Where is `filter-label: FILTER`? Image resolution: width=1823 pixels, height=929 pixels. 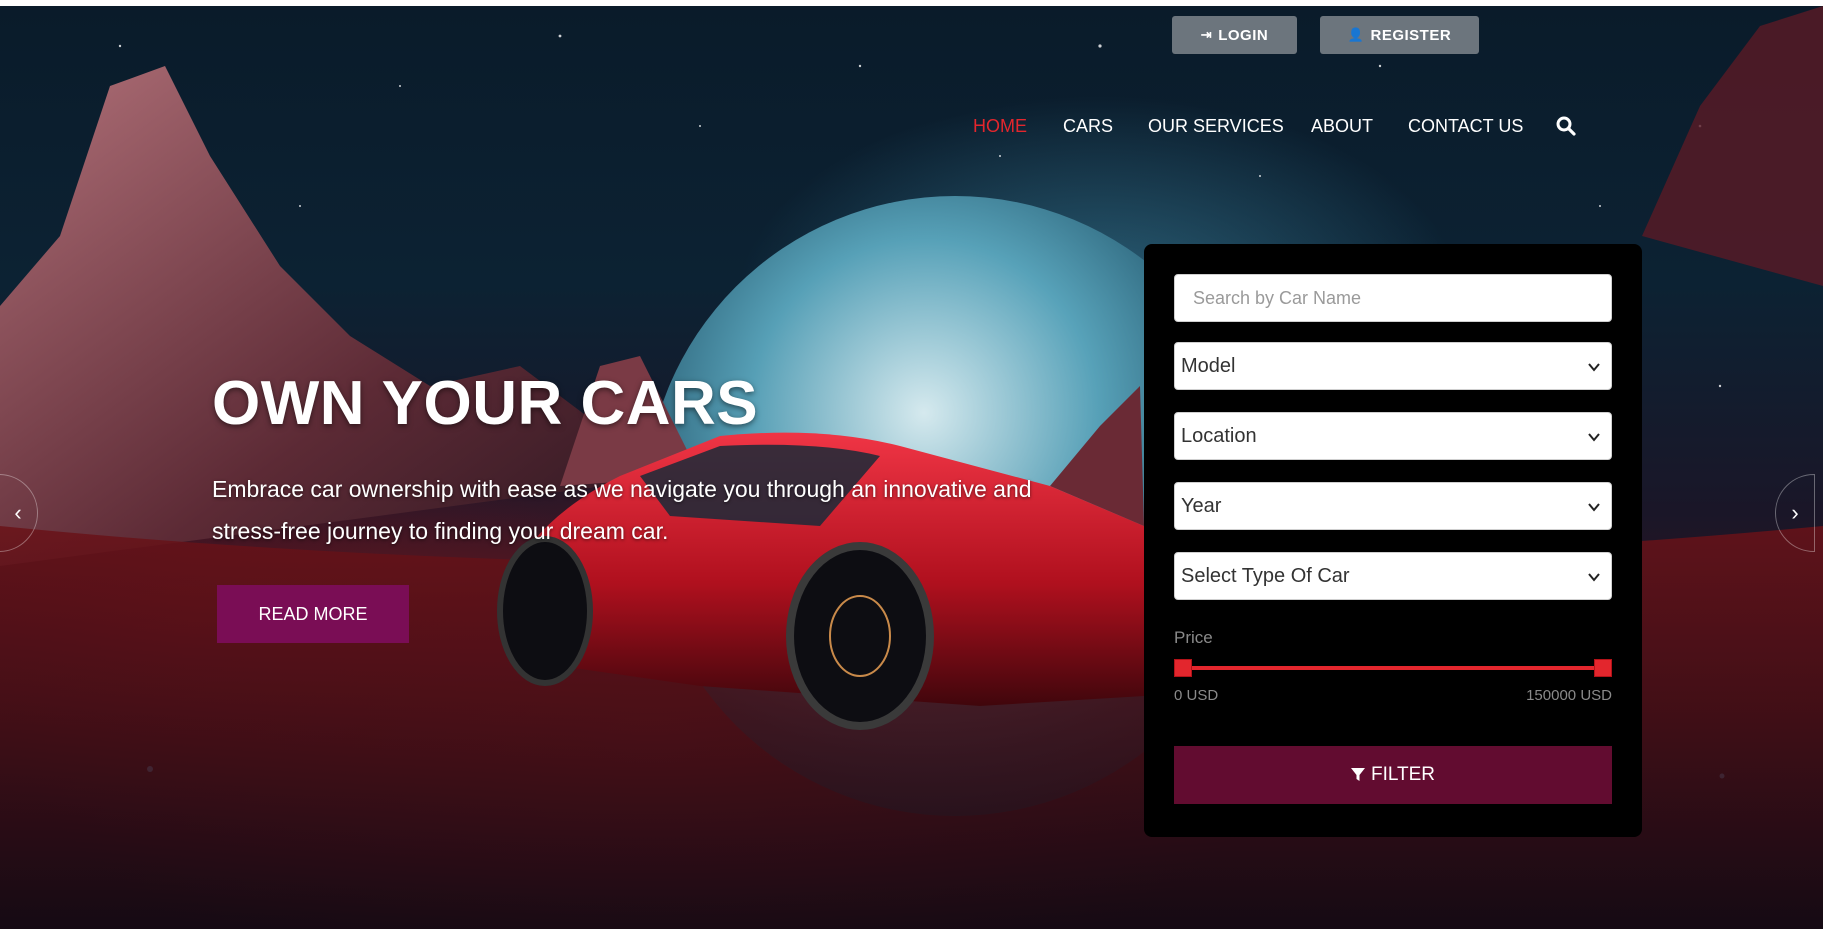 filter-label: FILTER is located at coordinates (1403, 774).